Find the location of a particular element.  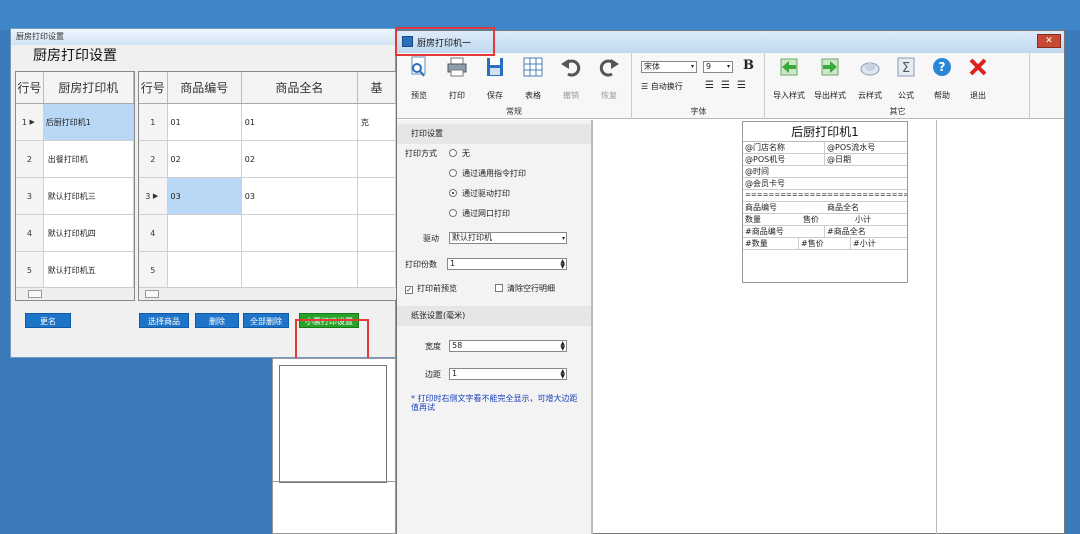

delete-all-button: 全部删除 is located at coordinates (266, 320).